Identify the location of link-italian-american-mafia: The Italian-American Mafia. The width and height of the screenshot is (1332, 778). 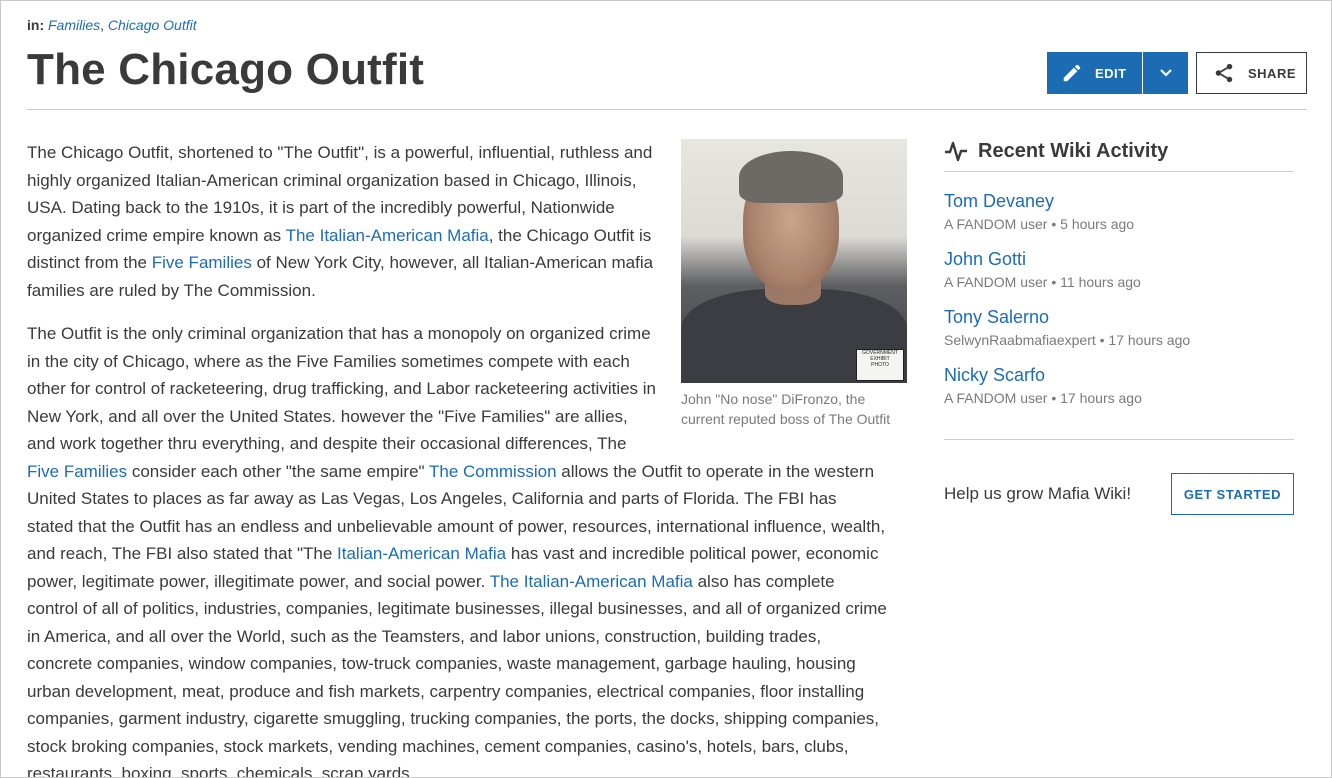
(387, 235).